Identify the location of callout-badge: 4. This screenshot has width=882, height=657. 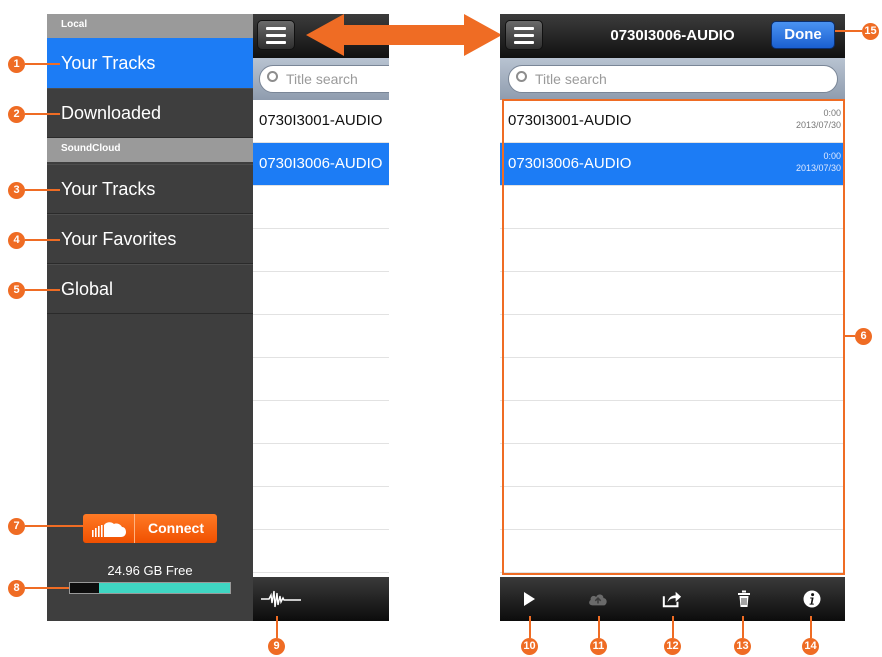
(16, 240).